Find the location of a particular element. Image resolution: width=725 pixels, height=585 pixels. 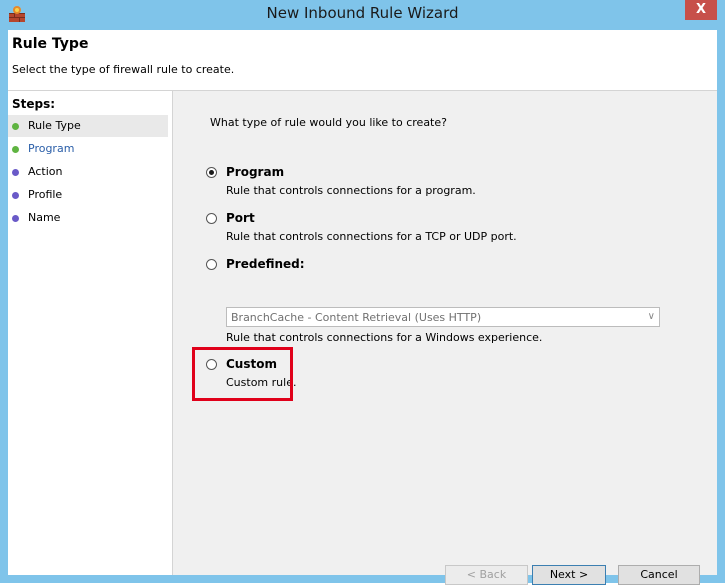

next-button: Next > is located at coordinates (569, 575).